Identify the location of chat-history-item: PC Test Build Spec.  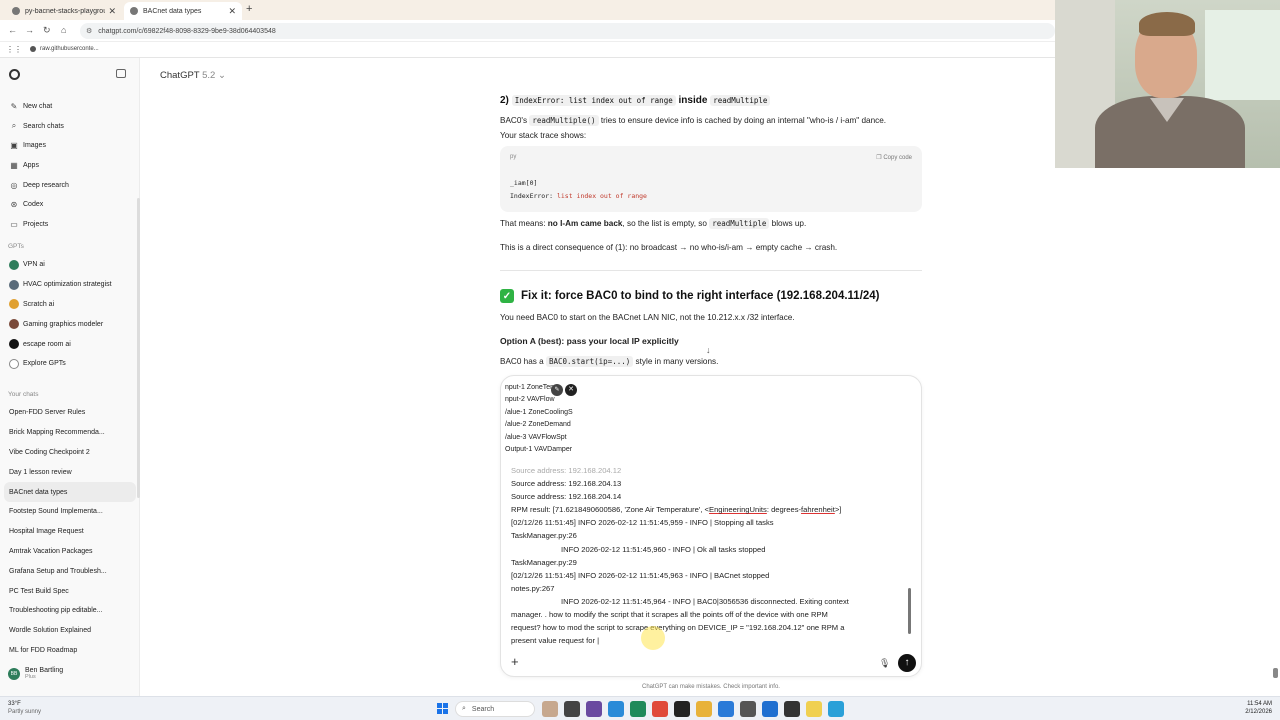
(70, 591).